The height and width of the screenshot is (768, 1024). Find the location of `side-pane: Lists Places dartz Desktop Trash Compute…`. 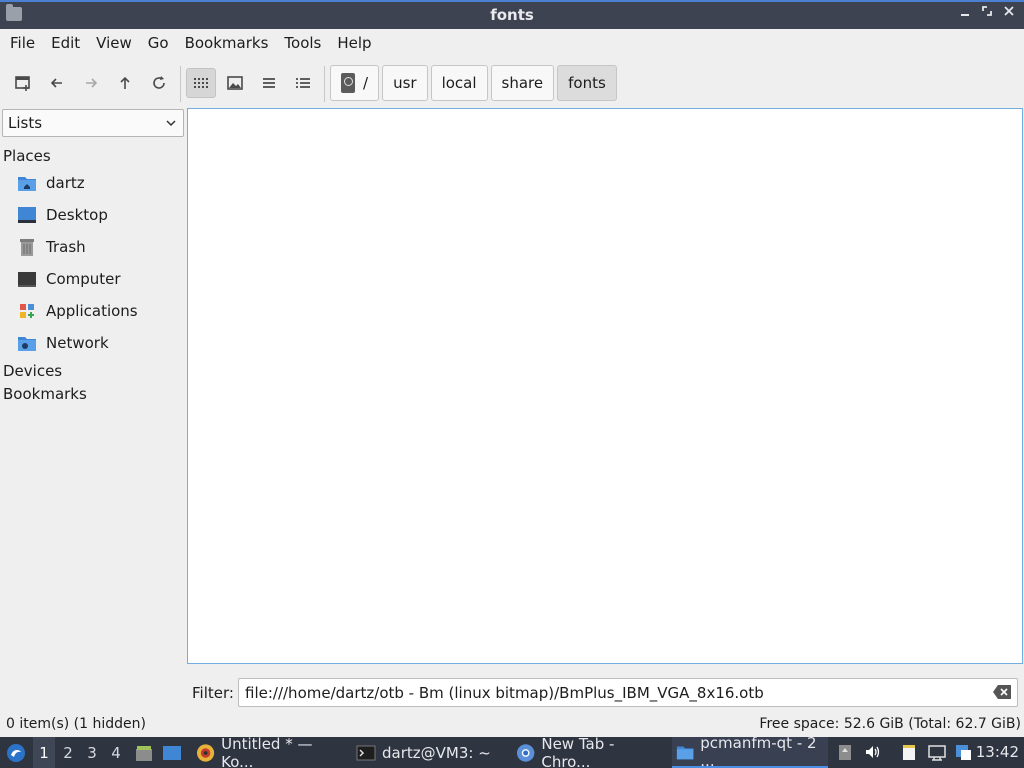

side-pane: Lists Places dartz Desktop Trash Compute… is located at coordinates (93, 388).